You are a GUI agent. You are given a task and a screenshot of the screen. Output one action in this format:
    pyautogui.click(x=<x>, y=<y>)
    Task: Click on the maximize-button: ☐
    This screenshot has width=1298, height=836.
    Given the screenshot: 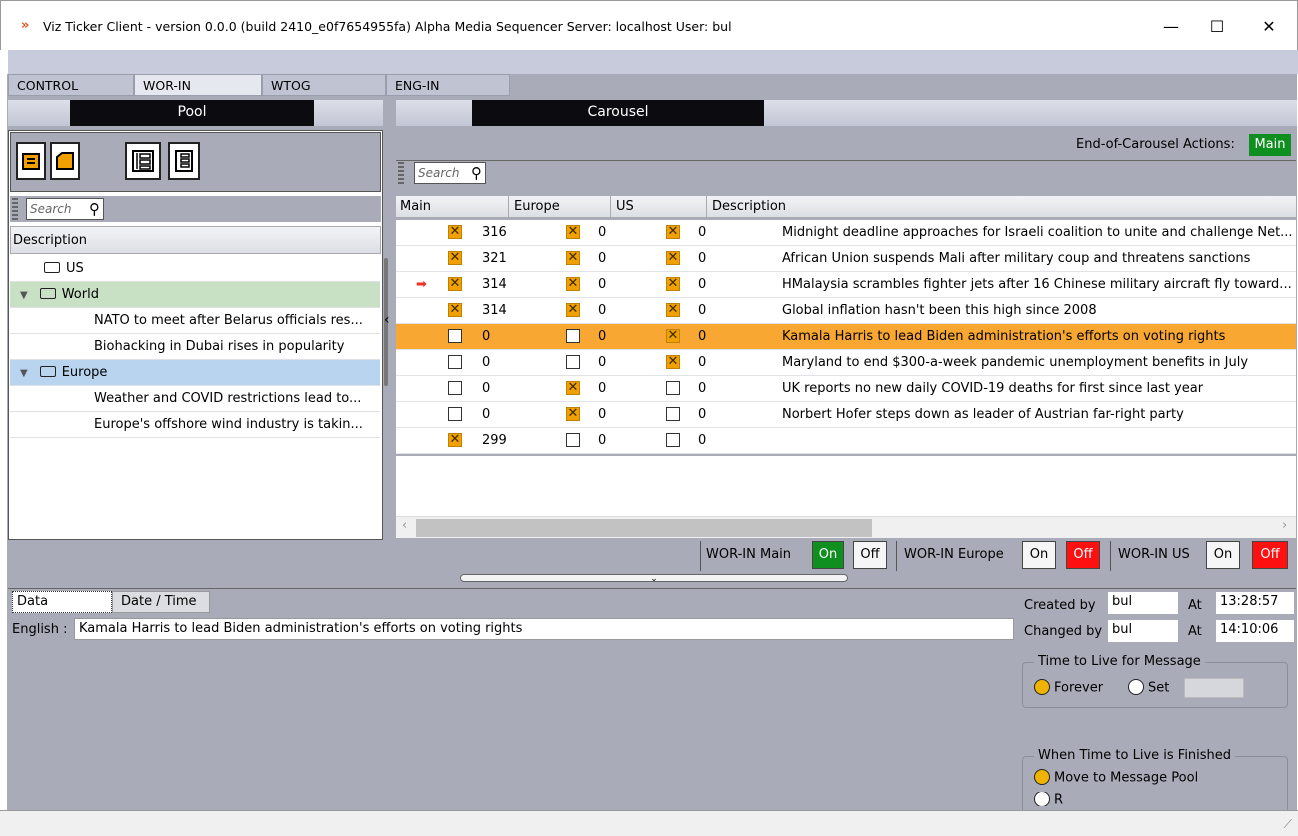 What is the action you would take?
    pyautogui.click(x=1217, y=27)
    